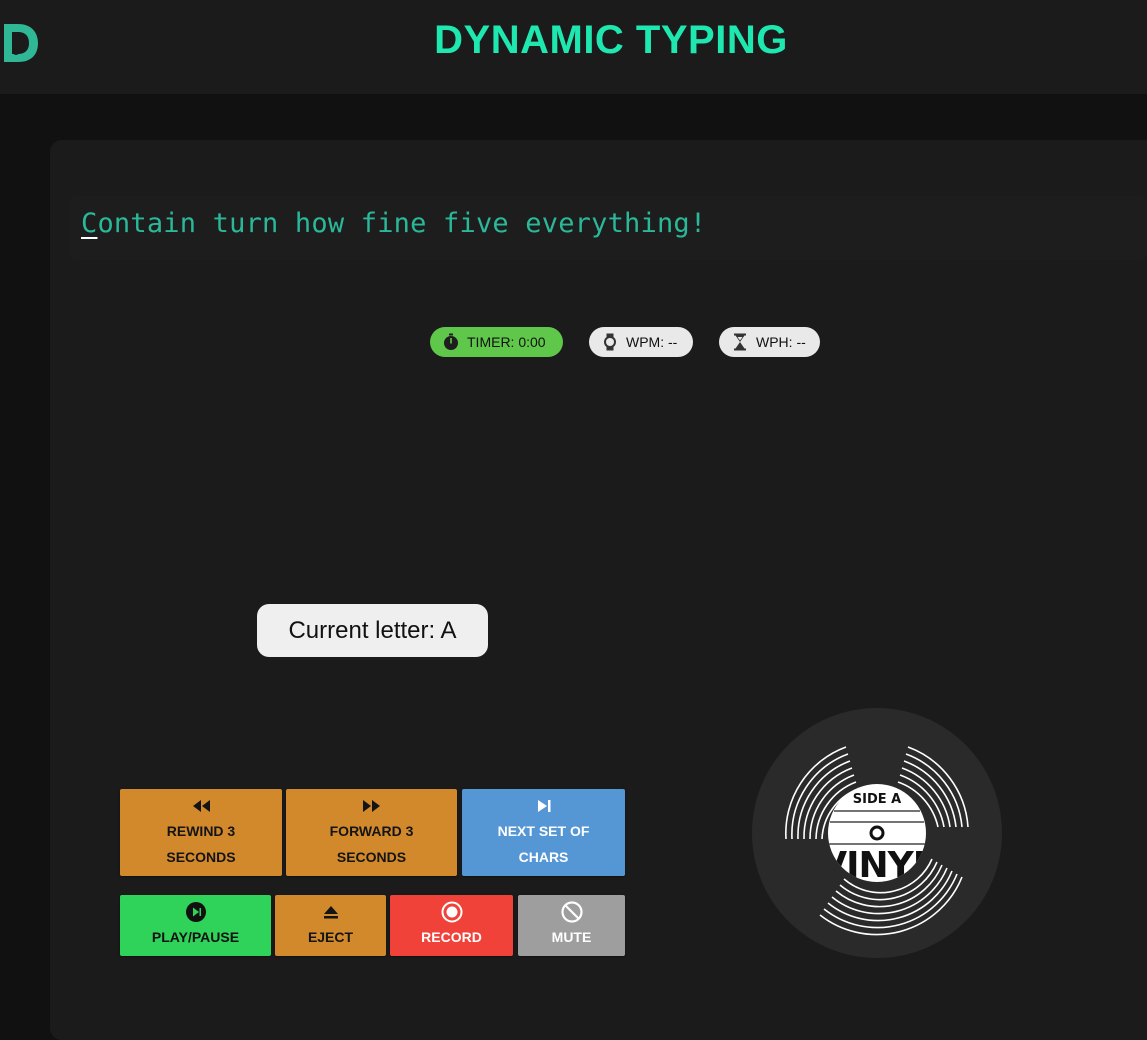 This screenshot has width=1147, height=1040. What do you see at coordinates (506, 342) in the screenshot?
I see `timer-text: TIMER: 0:00` at bounding box center [506, 342].